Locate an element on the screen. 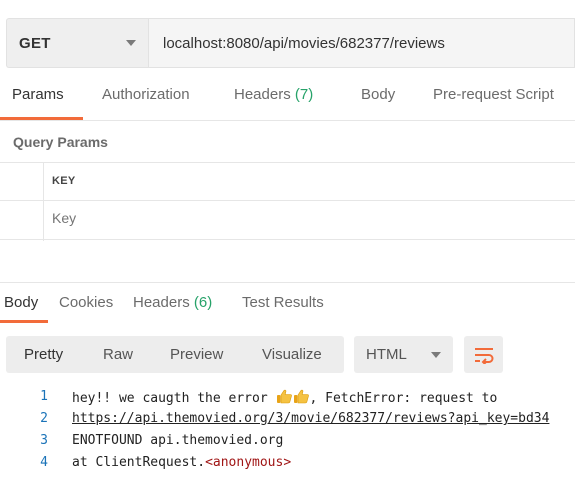 This screenshot has width=575, height=482. query-params-title: Query Params is located at coordinates (60, 142).